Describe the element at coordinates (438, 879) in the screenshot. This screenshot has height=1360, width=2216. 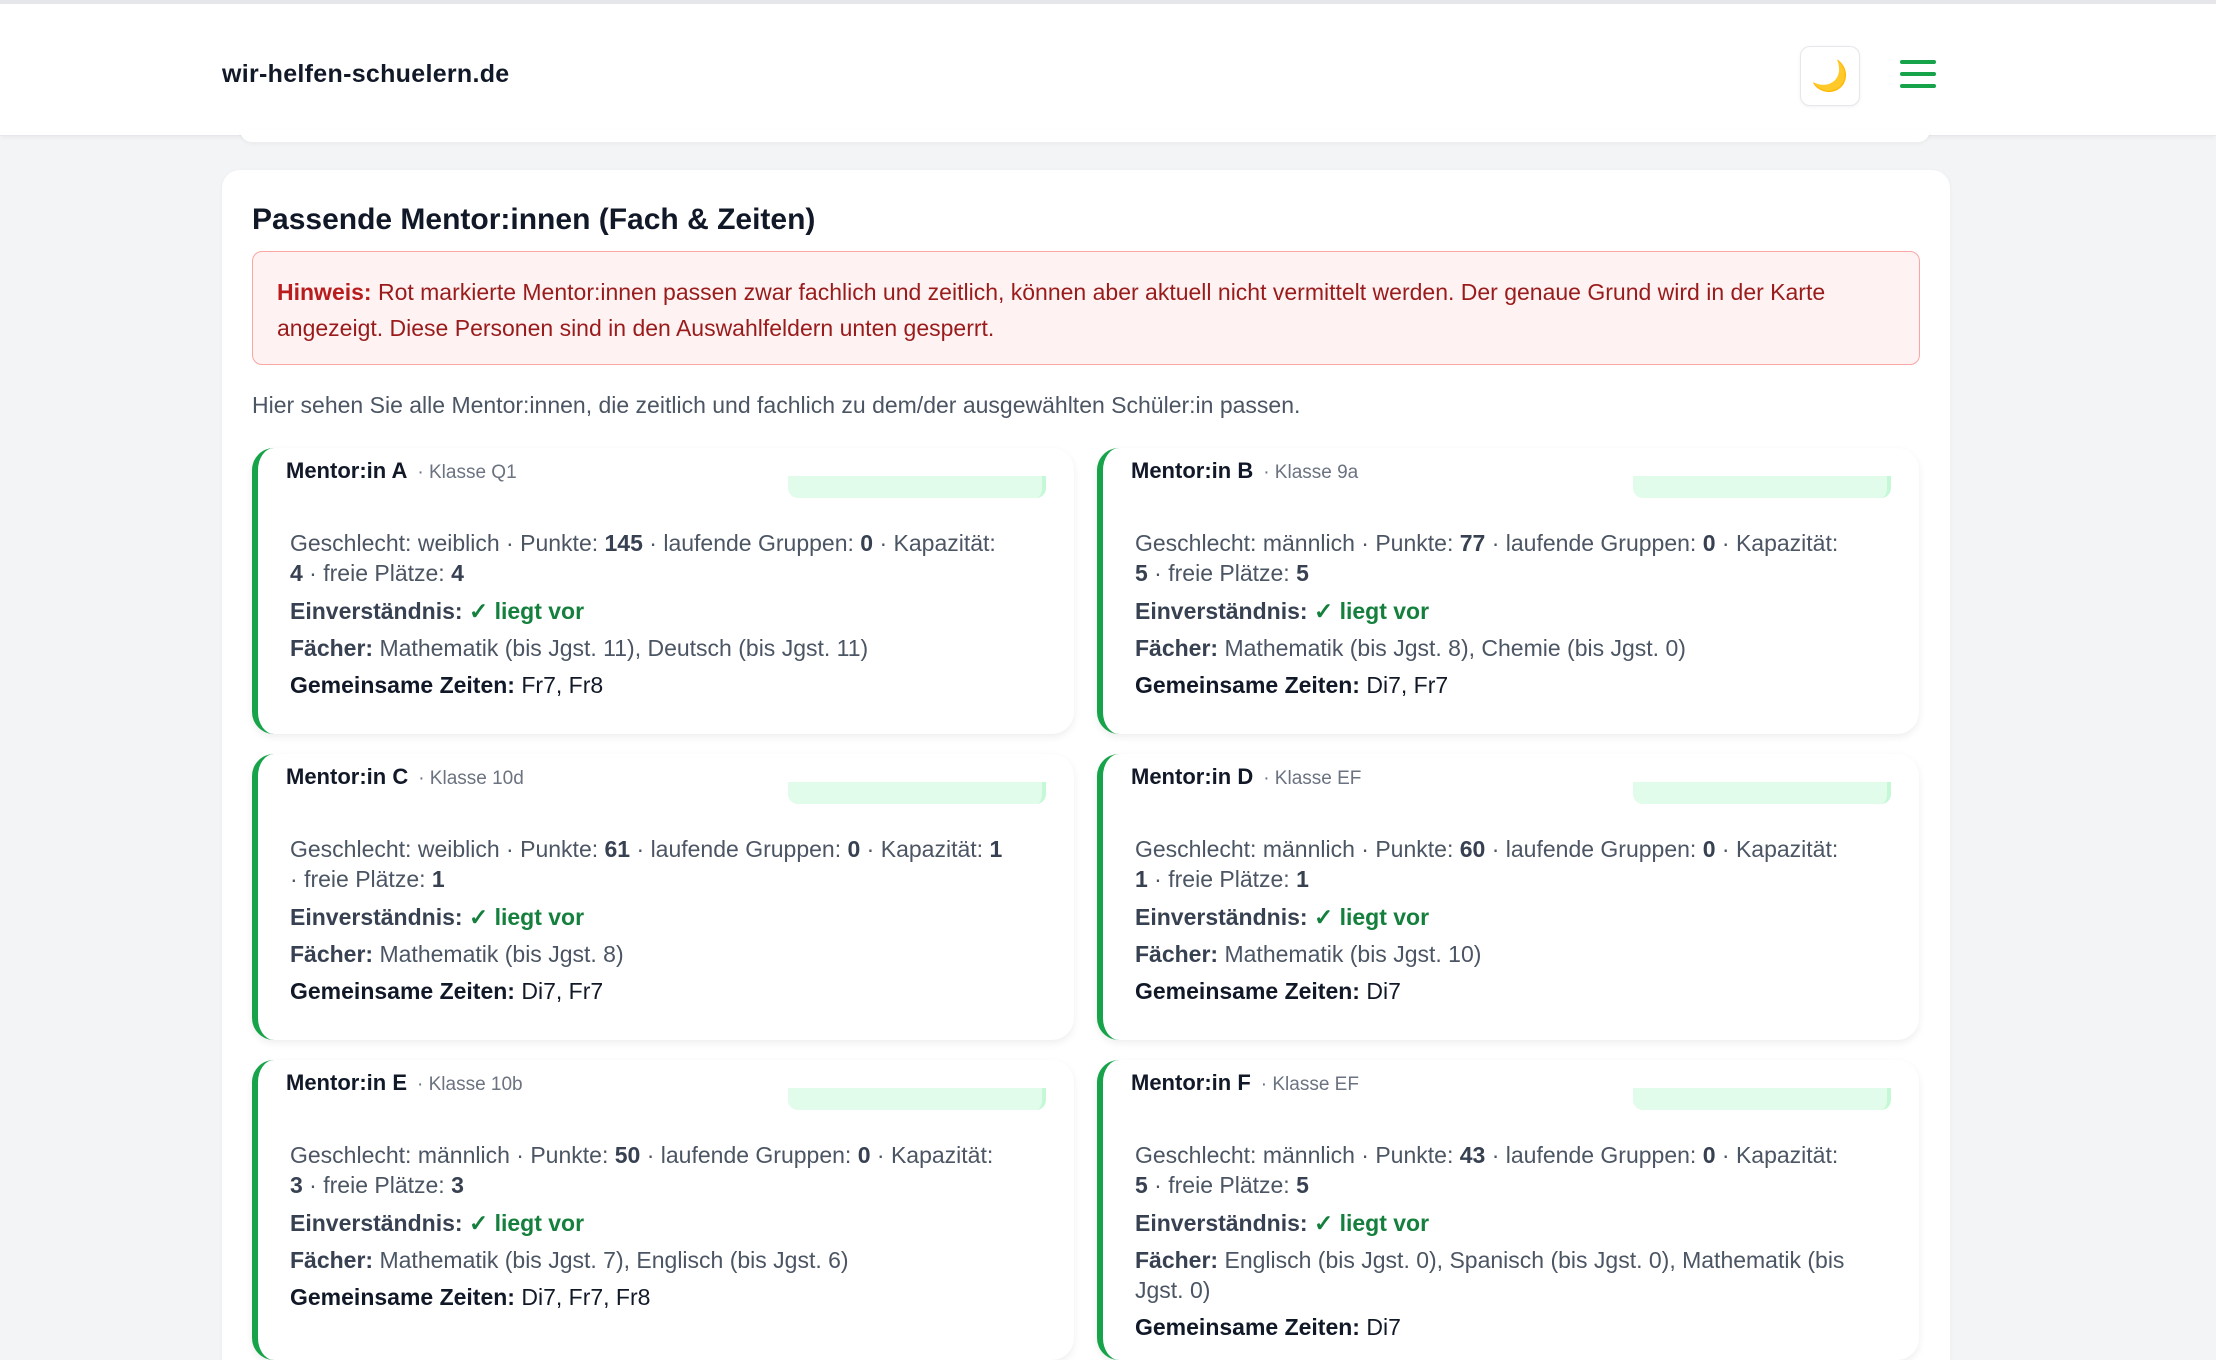
I see `free-value: 1` at that location.